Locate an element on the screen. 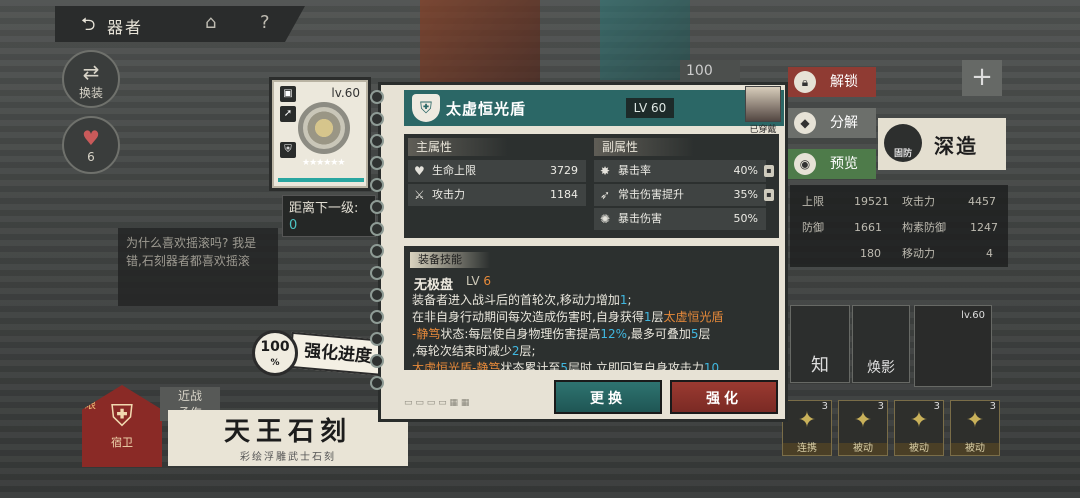  page-title: 器者 is located at coordinates (125, 27).